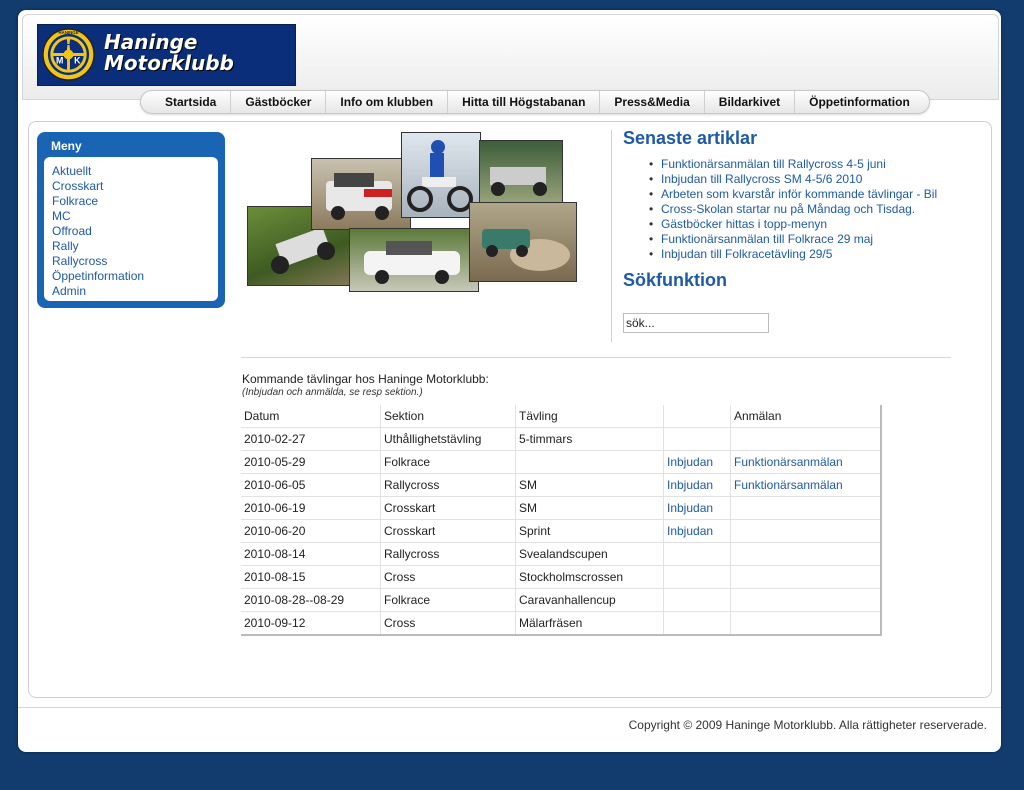 The image size is (1024, 790). Describe the element at coordinates (524, 102) in the screenshot. I see `nav-hitta-till-hogstabanan: Hitta till Högstabanan` at that location.